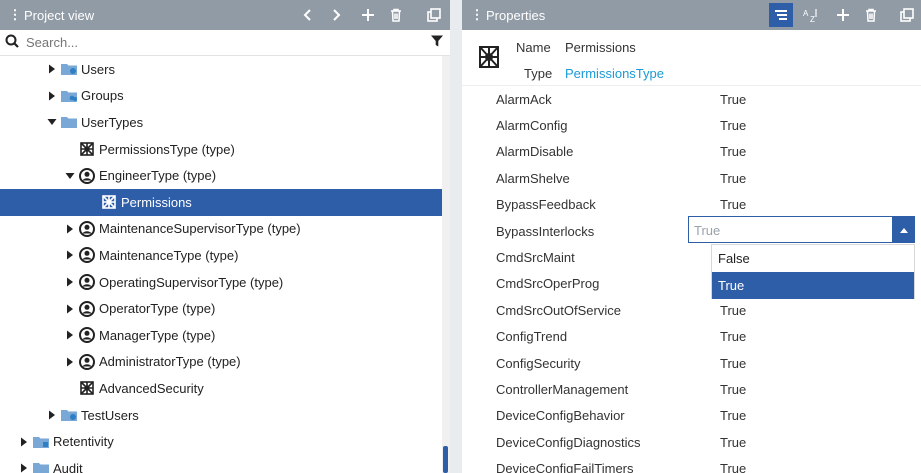  What do you see at coordinates (456, 236) in the screenshot?
I see `panel-splitter` at bounding box center [456, 236].